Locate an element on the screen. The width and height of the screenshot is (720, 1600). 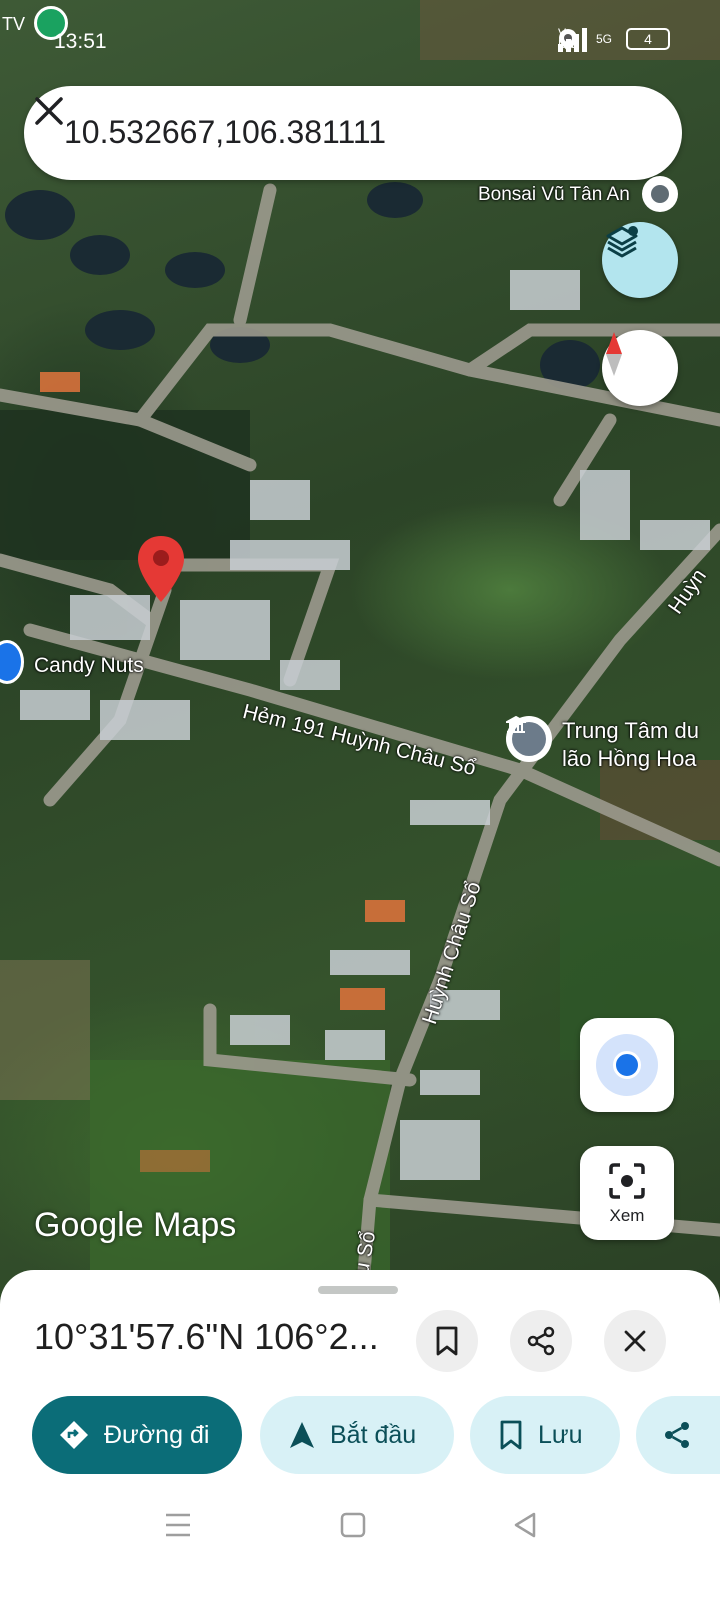
layers-icon is located at coordinates (622, 242).